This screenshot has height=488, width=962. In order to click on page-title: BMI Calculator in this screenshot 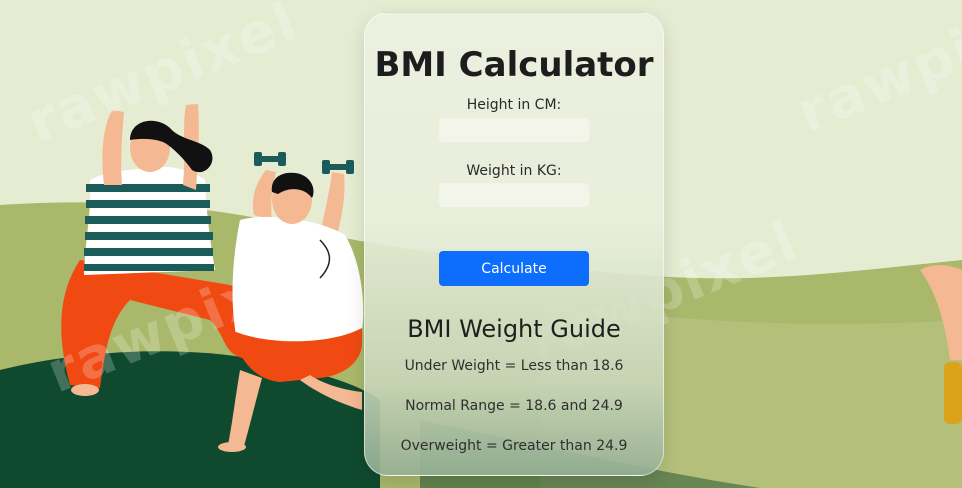, I will do `click(514, 65)`.